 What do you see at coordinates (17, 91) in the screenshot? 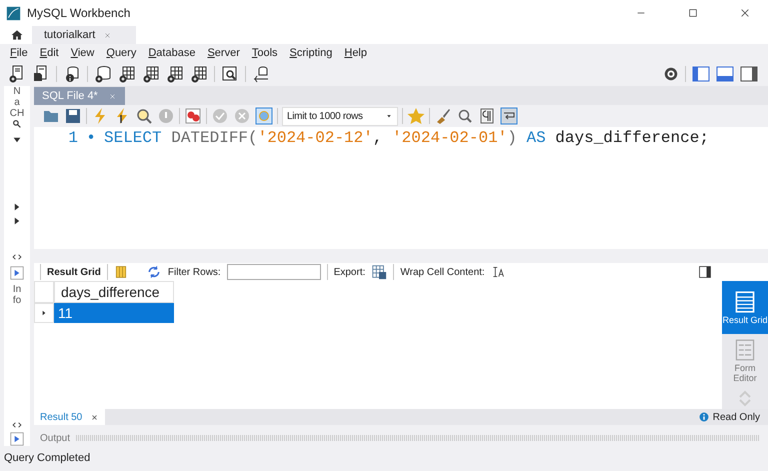
I see `sidebar-label: N` at bounding box center [17, 91].